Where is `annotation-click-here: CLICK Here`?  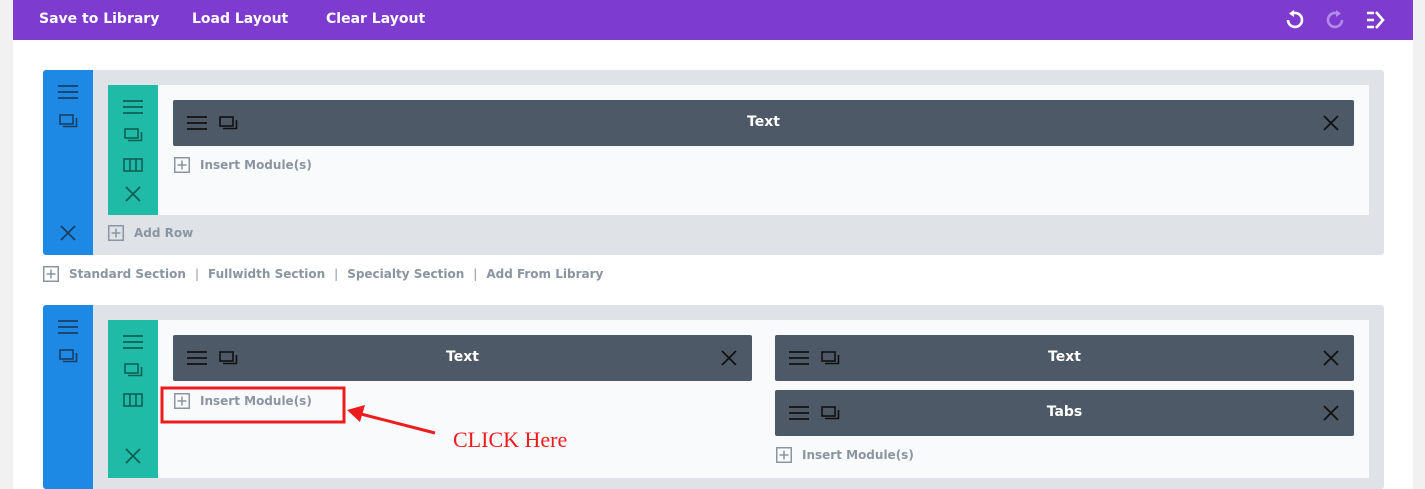
annotation-click-here: CLICK Here is located at coordinates (510, 439).